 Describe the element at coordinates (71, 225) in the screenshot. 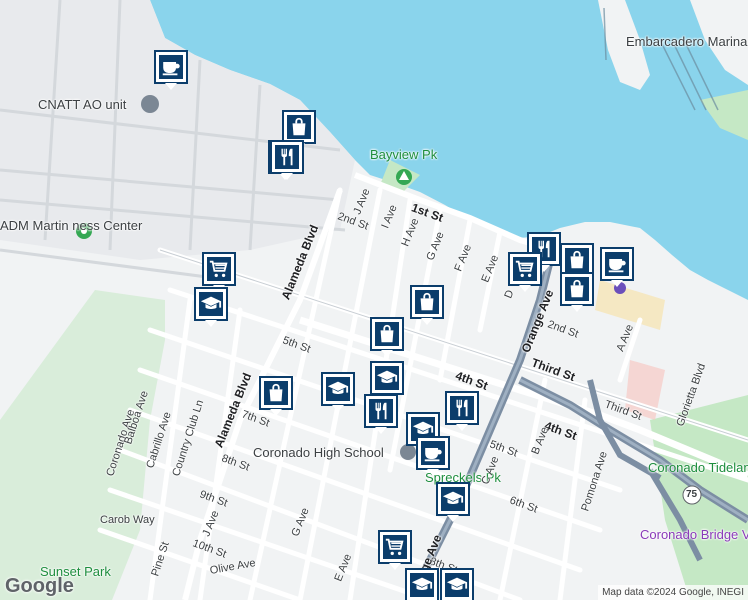

I see `place-fitness-label: ADM Martin ness Center` at that location.